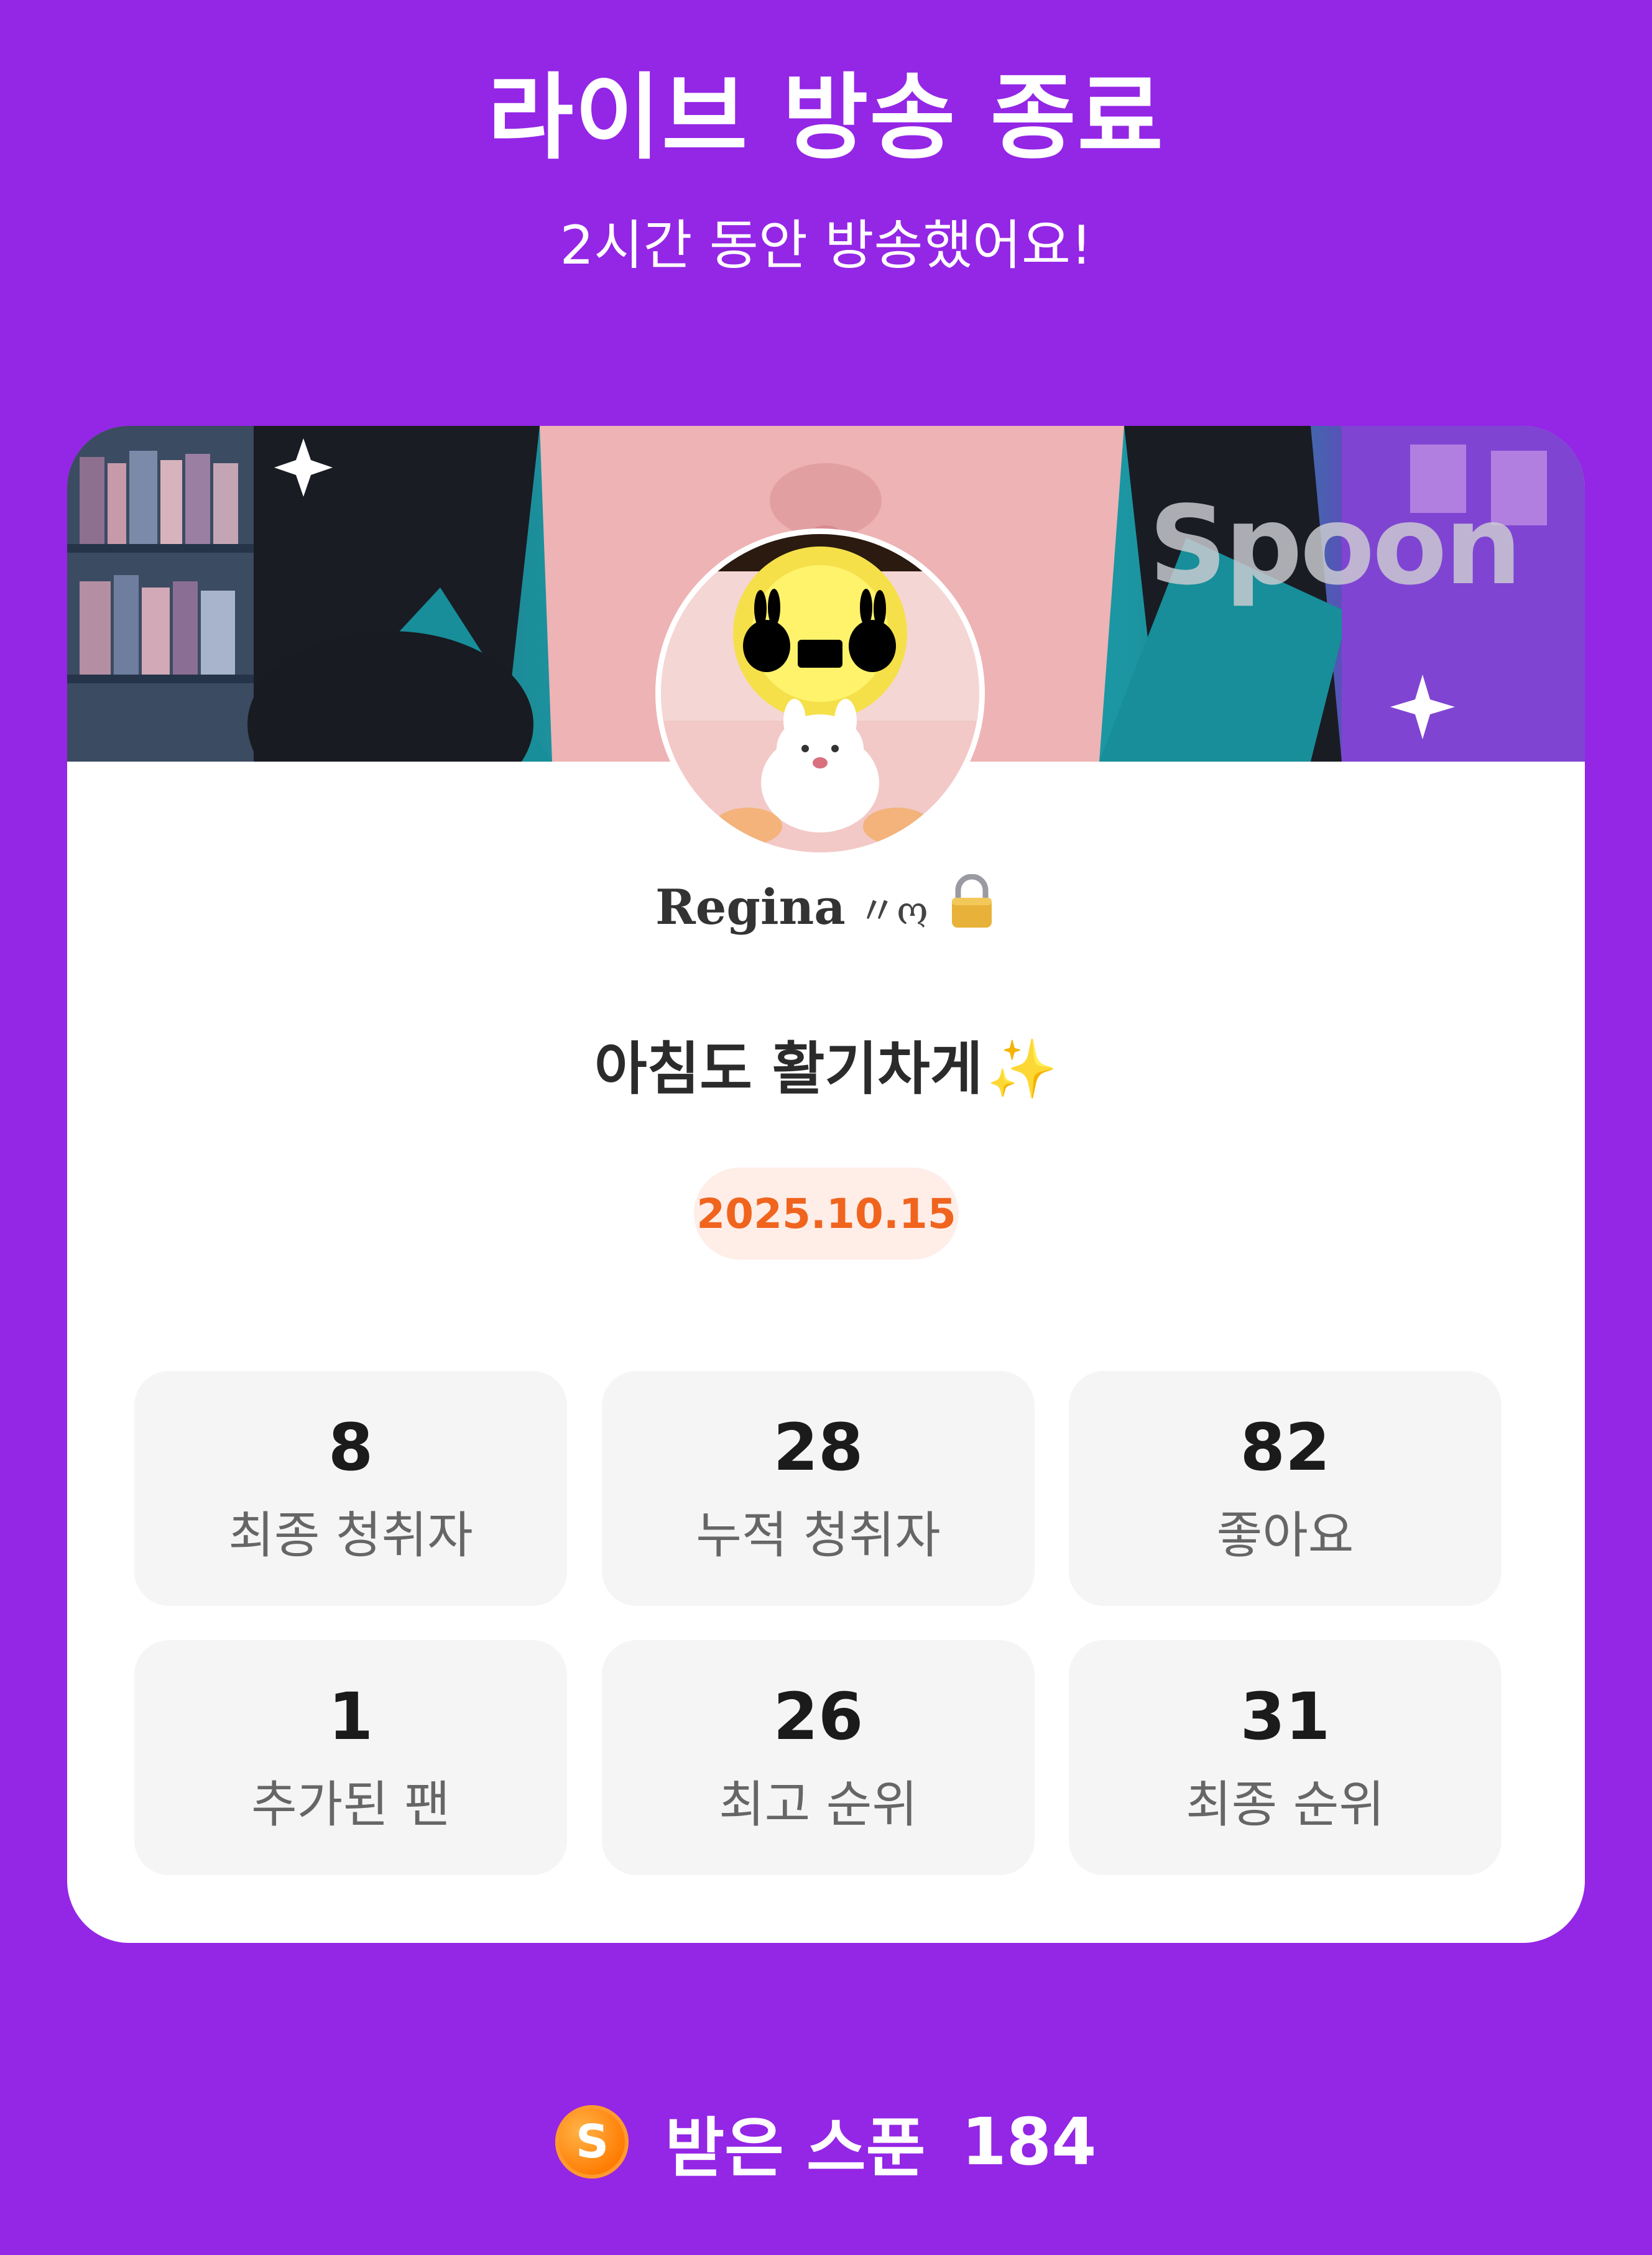 The height and width of the screenshot is (2255, 1652). I want to click on avatar-illustration, so click(820, 693).